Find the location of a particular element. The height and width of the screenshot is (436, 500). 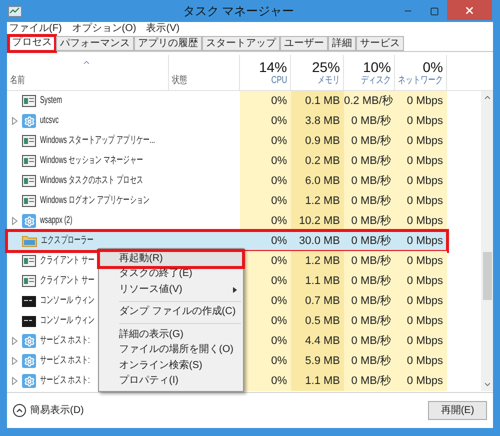

context-menu-item: オンライン検索(S) is located at coordinates (171, 366).